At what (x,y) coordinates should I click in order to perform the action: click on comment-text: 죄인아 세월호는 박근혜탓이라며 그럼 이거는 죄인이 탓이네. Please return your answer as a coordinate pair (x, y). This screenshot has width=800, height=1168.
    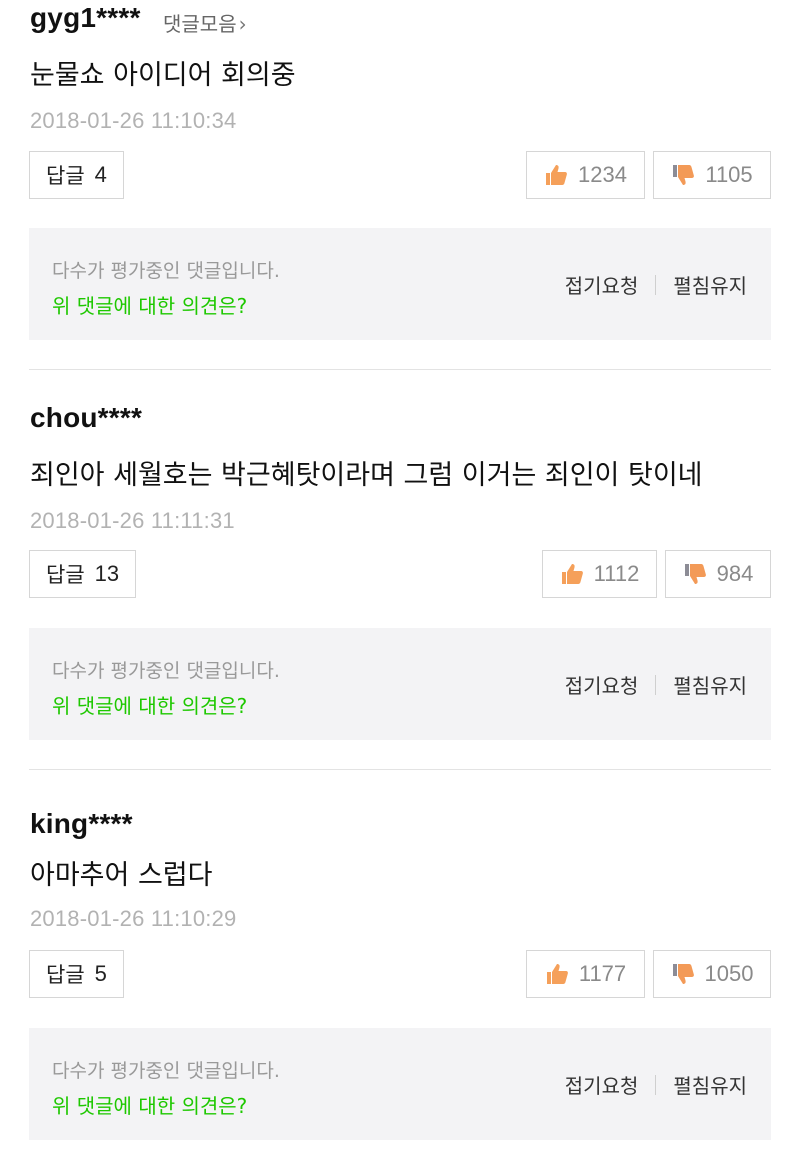
    Looking at the image, I should click on (366, 475).